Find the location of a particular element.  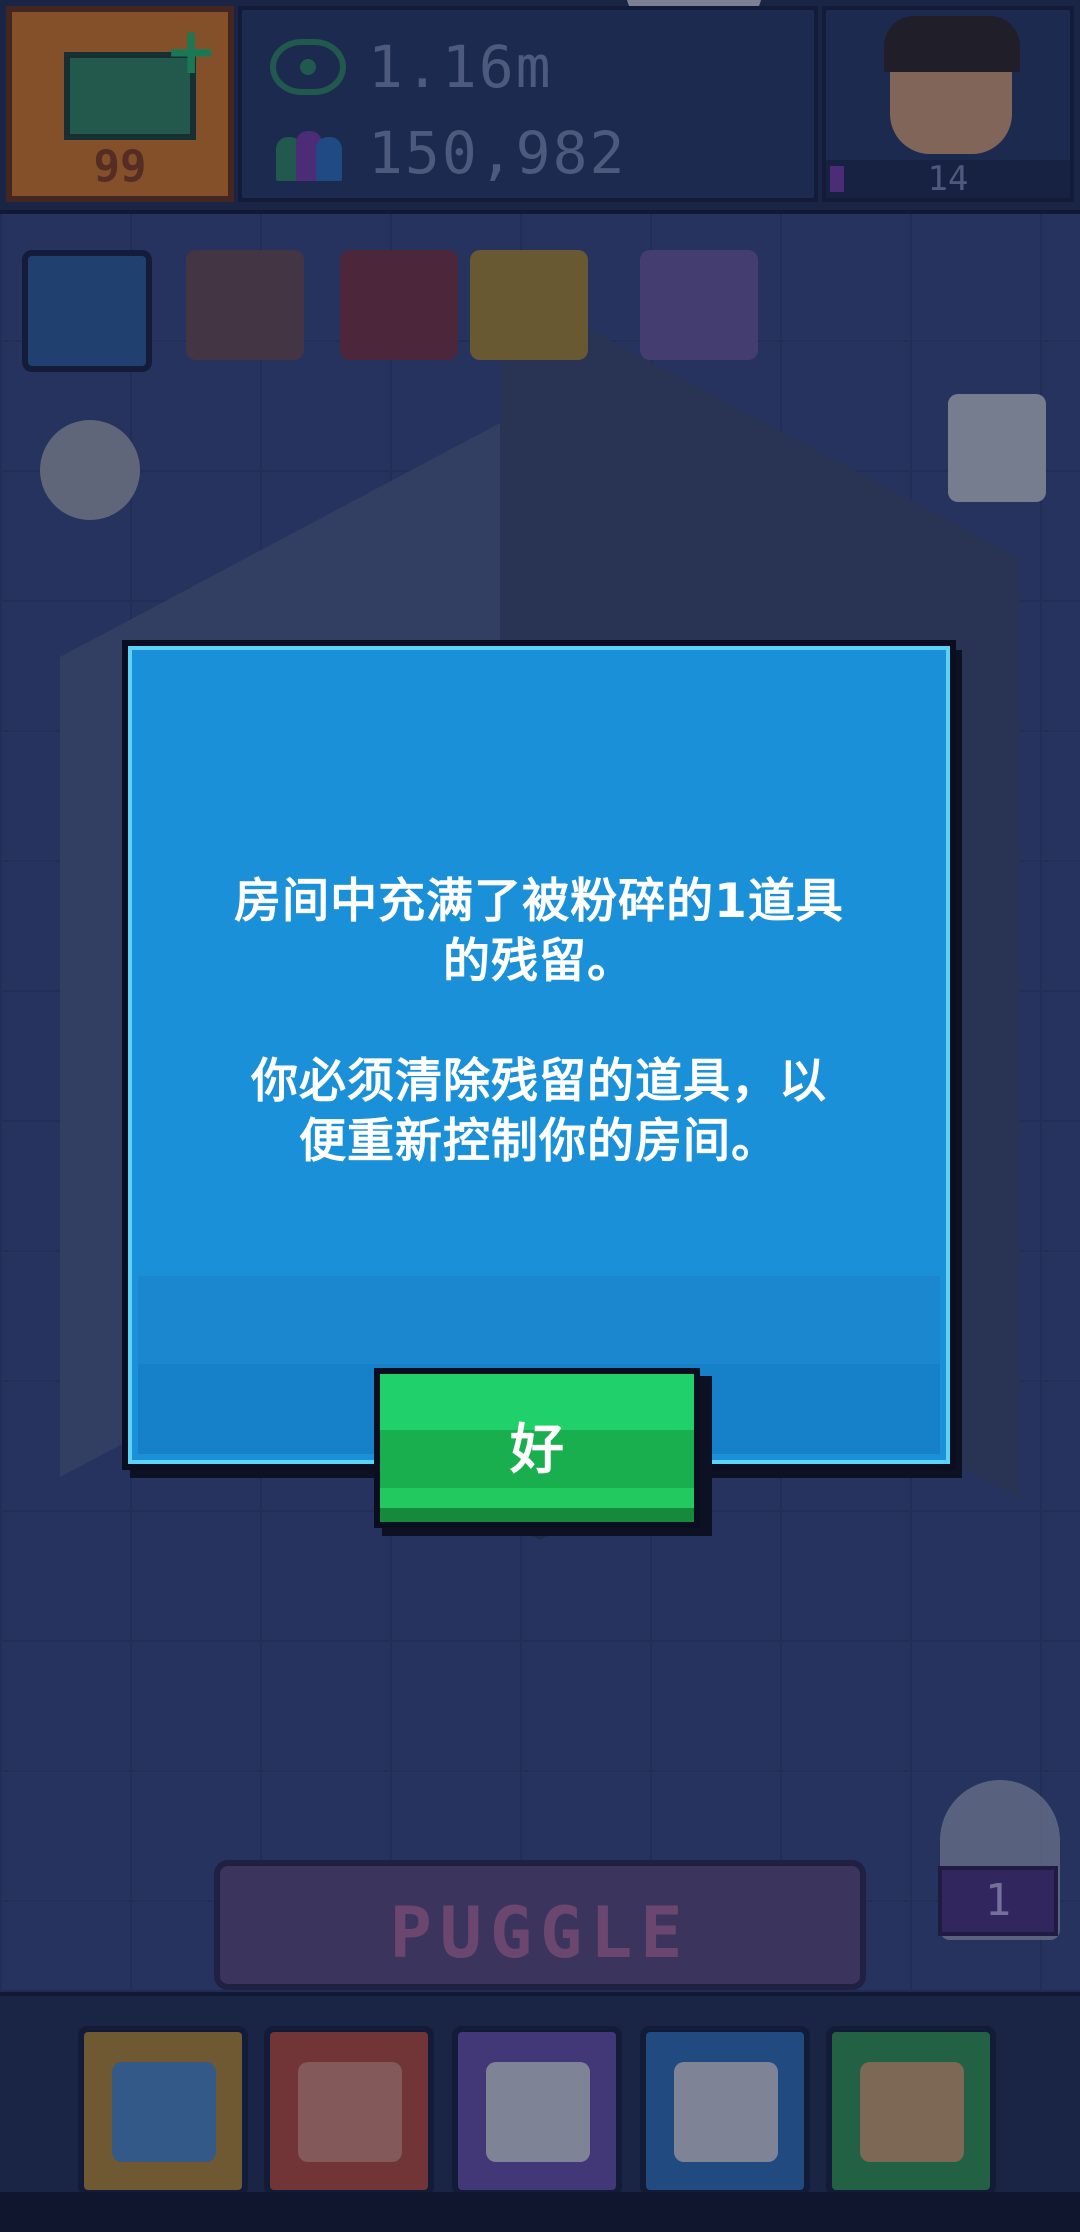

ok-button-label: 好 is located at coordinates (537, 1449).